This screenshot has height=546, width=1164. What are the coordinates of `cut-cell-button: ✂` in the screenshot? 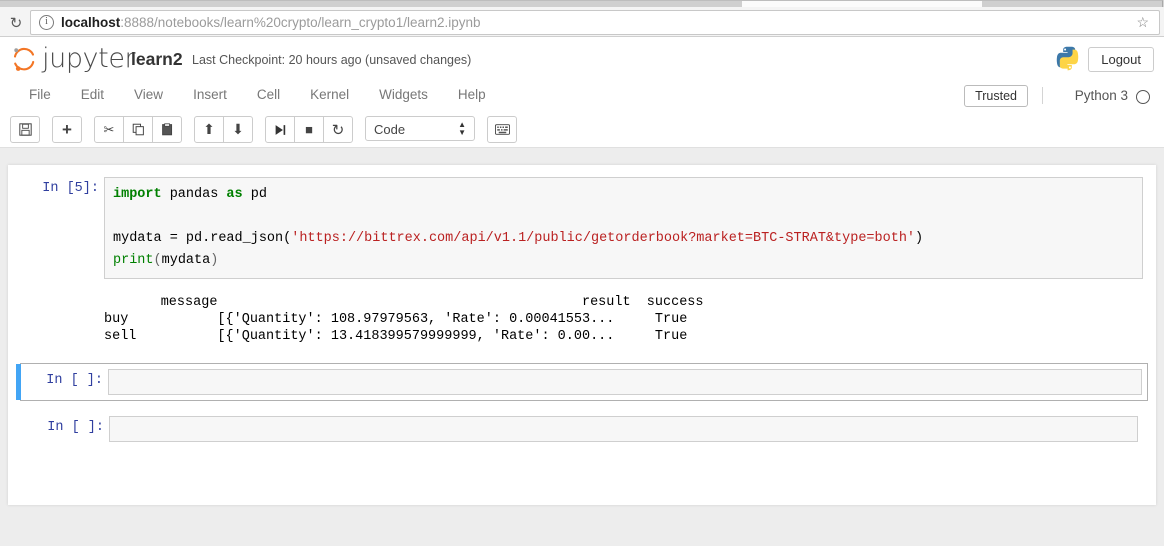 It's located at (109, 129).